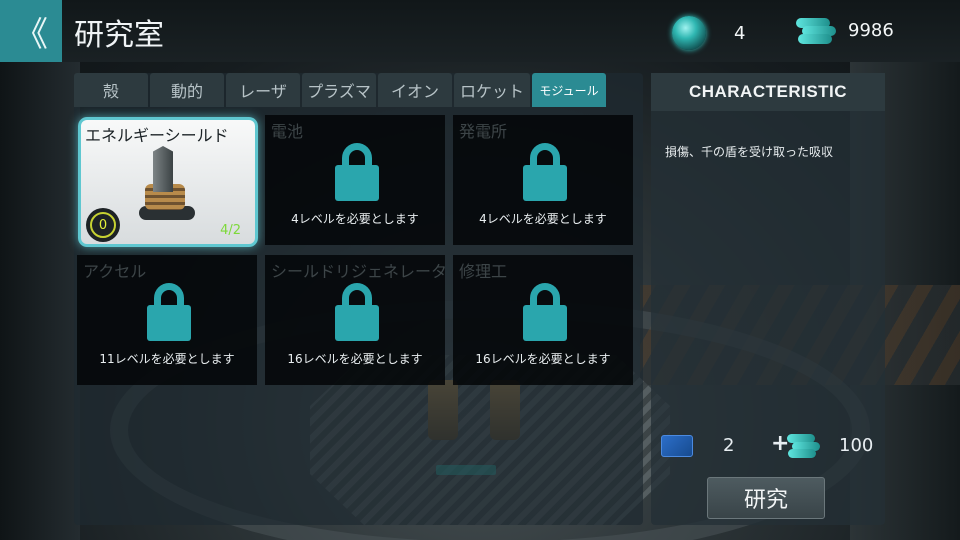 Image resolution: width=960 pixels, height=540 pixels. Describe the element at coordinates (40, 300) in the screenshot. I see `background-wall-left` at that location.